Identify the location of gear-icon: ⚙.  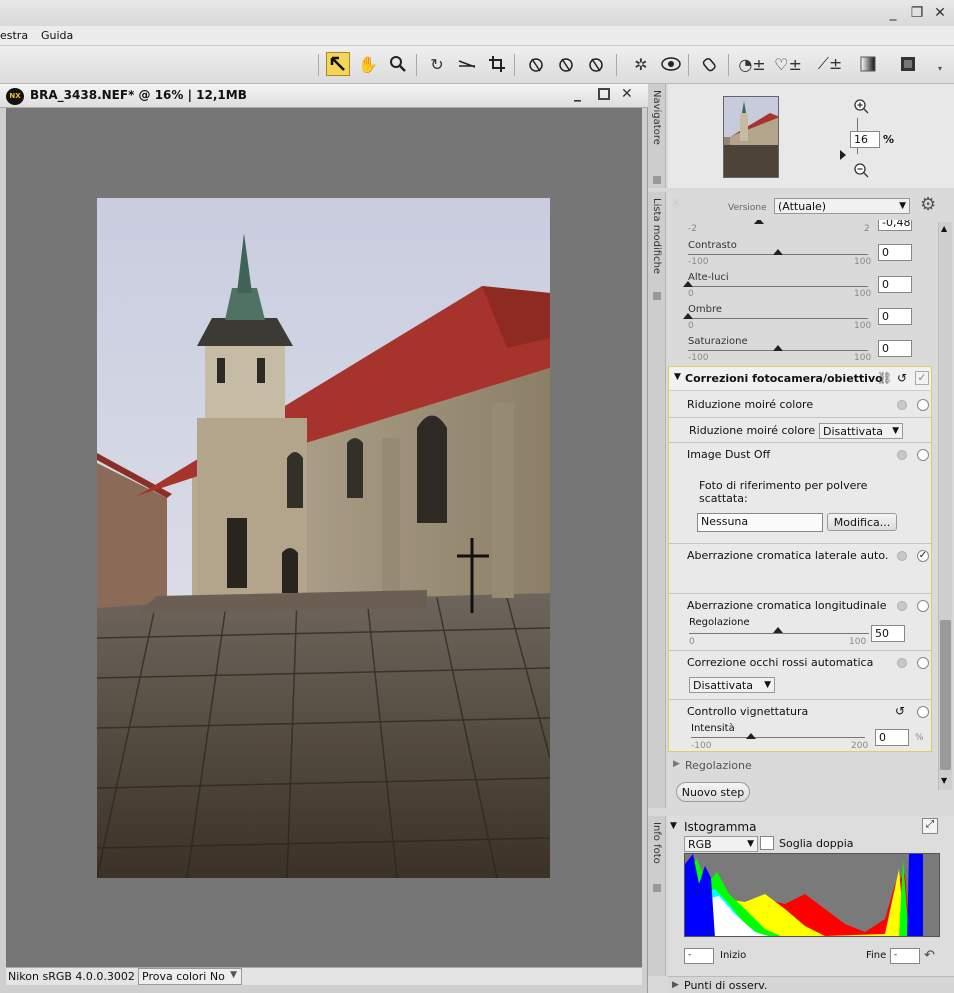
(928, 204).